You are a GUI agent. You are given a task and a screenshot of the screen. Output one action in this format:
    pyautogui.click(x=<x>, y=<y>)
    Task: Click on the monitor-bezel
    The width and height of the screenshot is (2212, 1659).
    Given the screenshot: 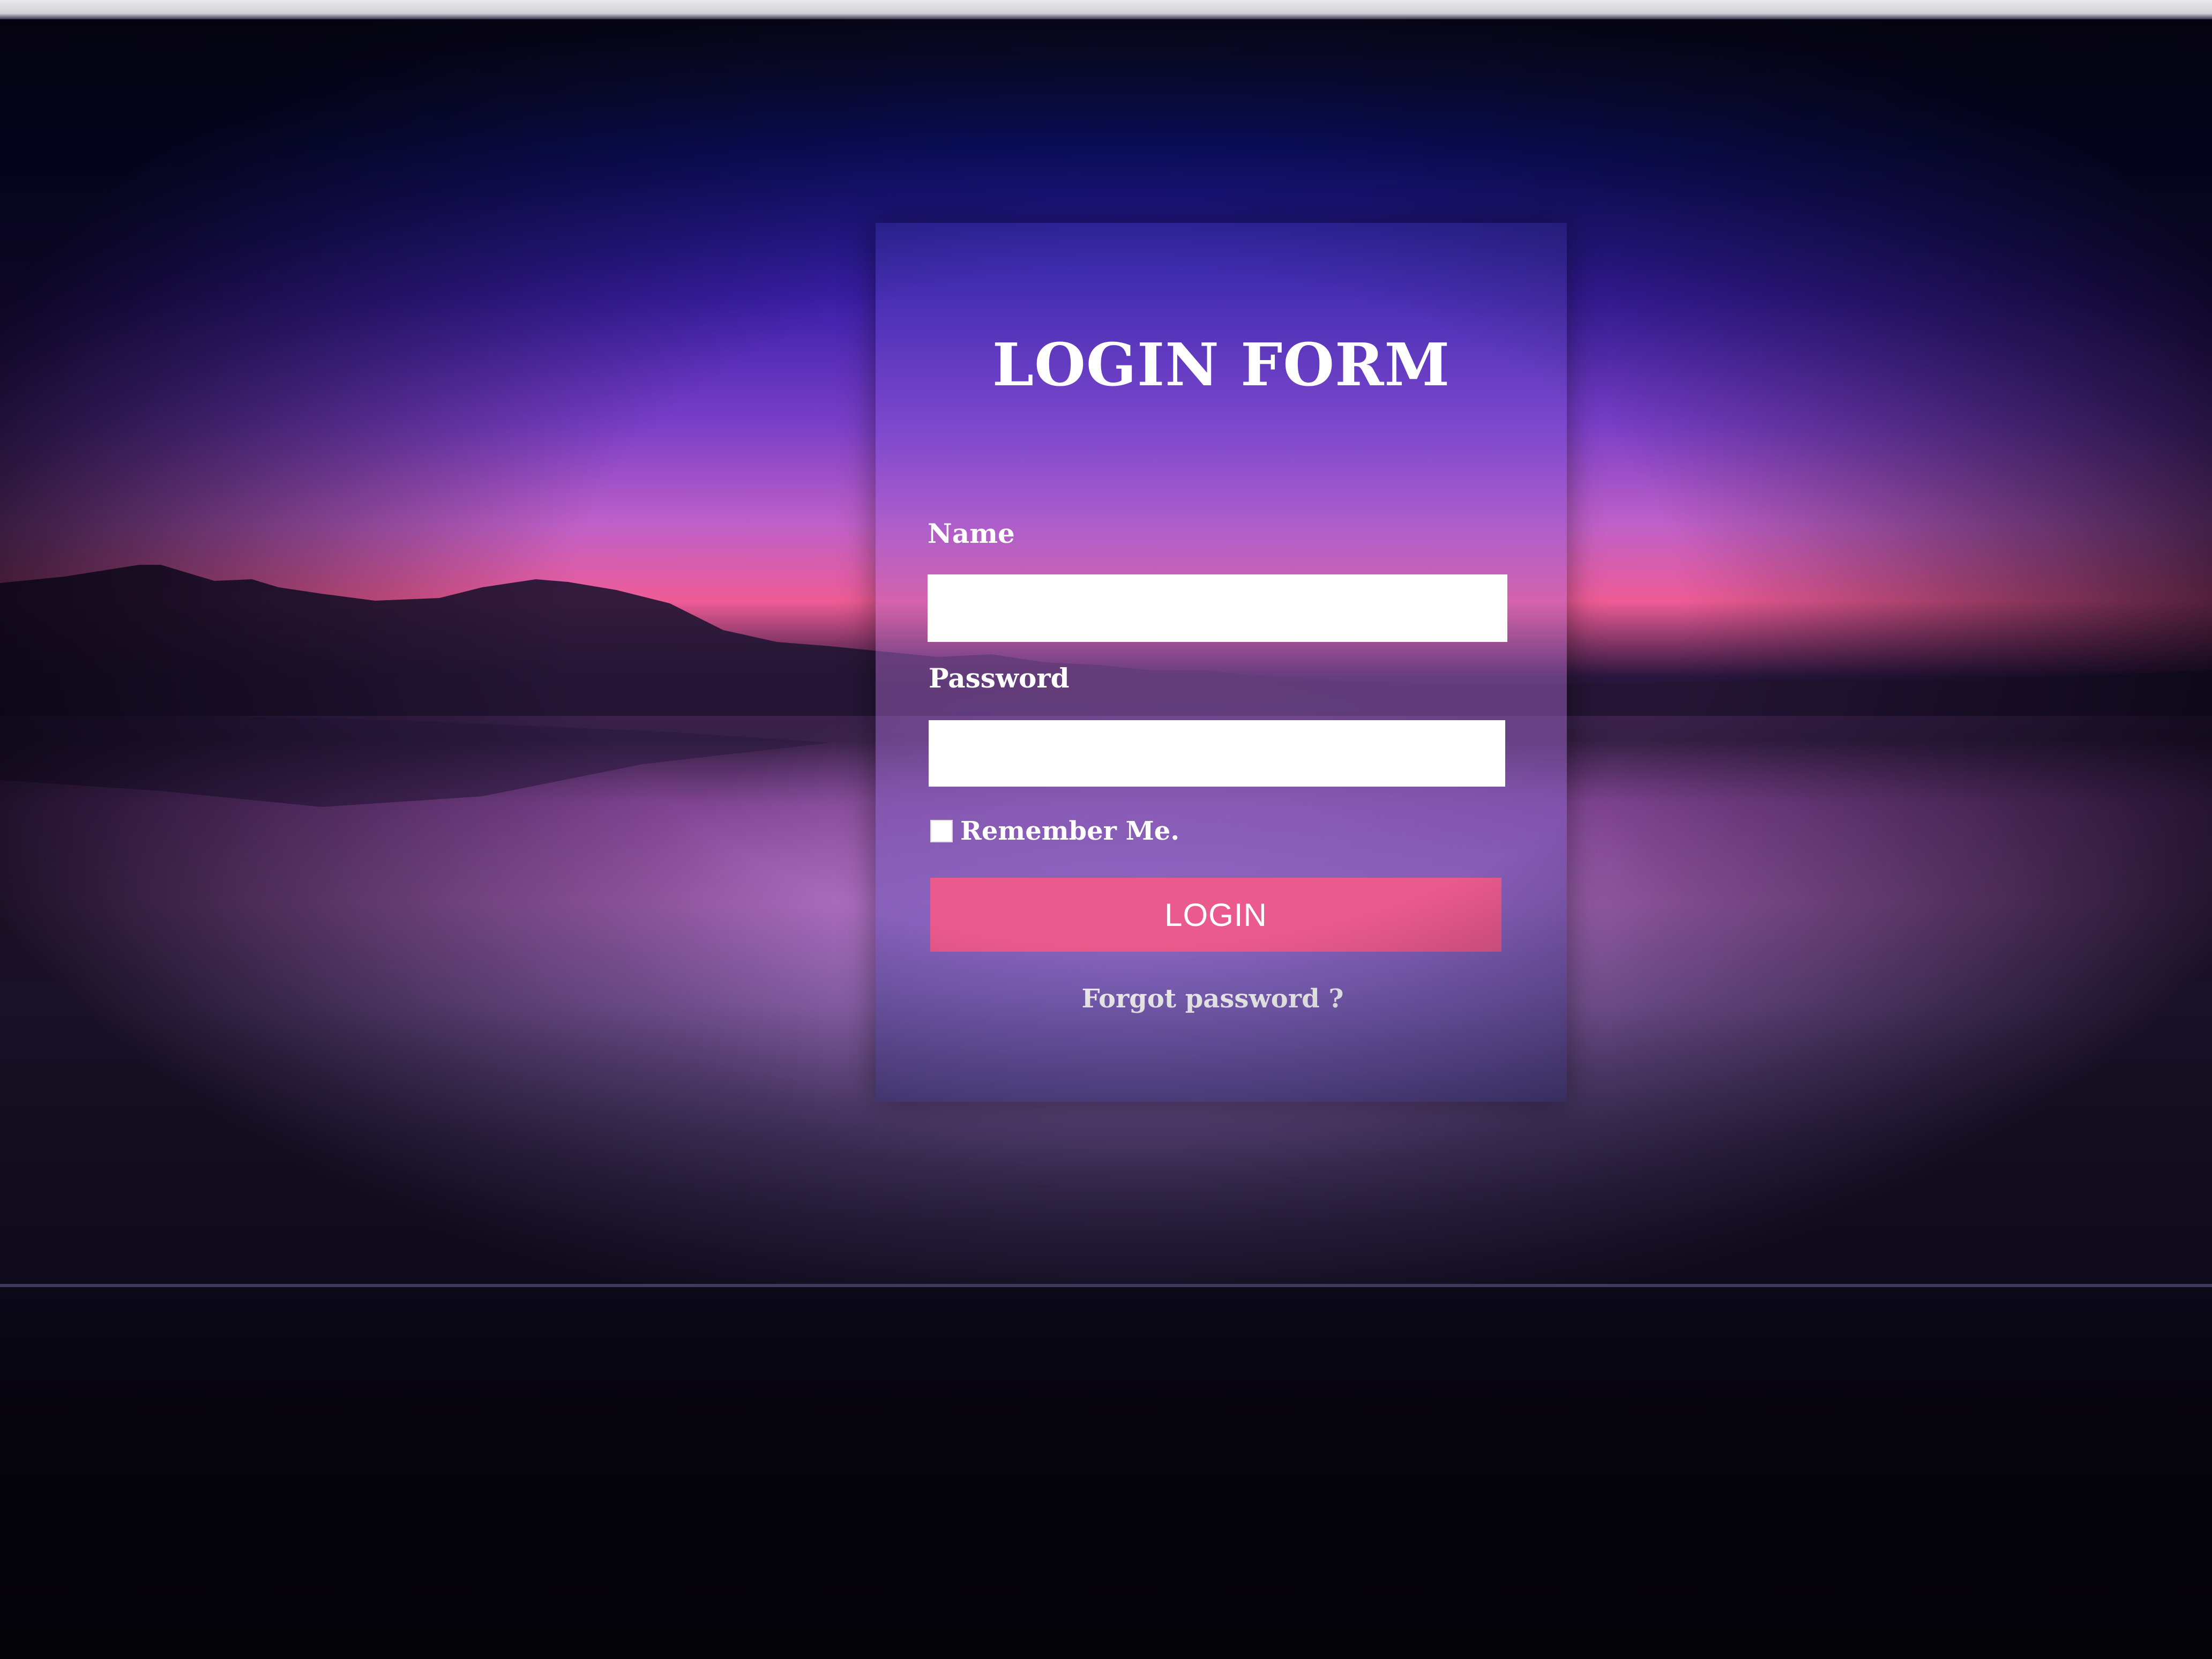 What is the action you would take?
    pyautogui.click(x=1106, y=9)
    